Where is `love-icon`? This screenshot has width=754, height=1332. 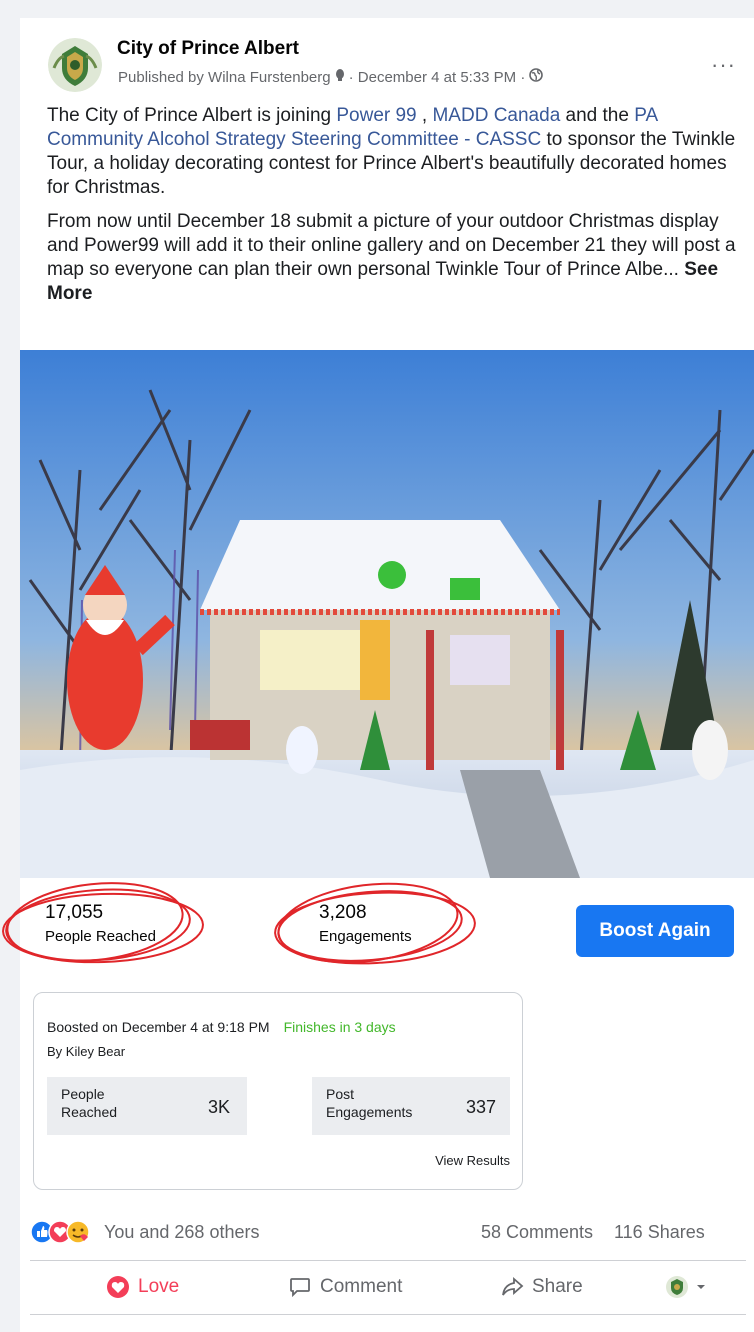
love-icon is located at coordinates (118, 1287).